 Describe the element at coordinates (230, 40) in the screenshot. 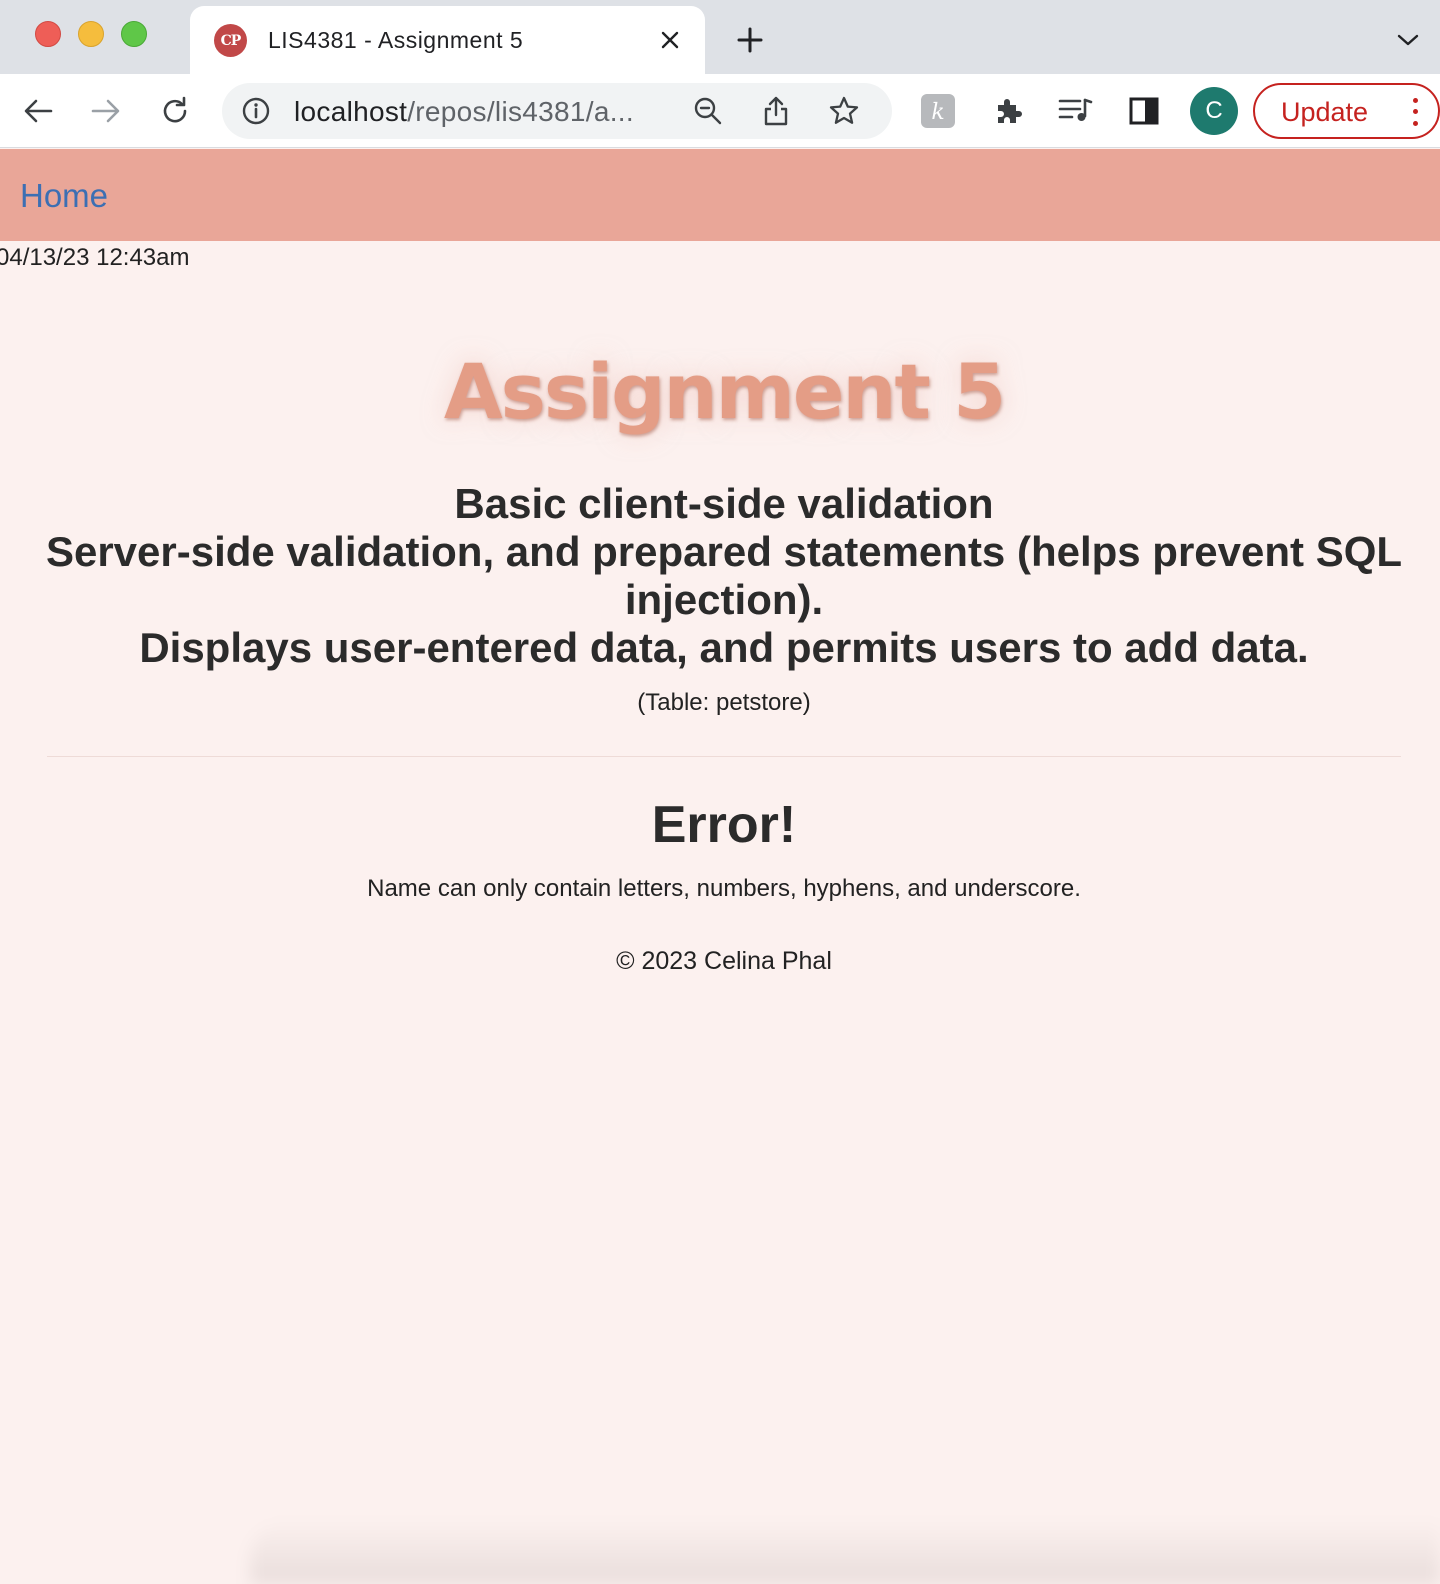

I see `favicon-icon: CP` at that location.